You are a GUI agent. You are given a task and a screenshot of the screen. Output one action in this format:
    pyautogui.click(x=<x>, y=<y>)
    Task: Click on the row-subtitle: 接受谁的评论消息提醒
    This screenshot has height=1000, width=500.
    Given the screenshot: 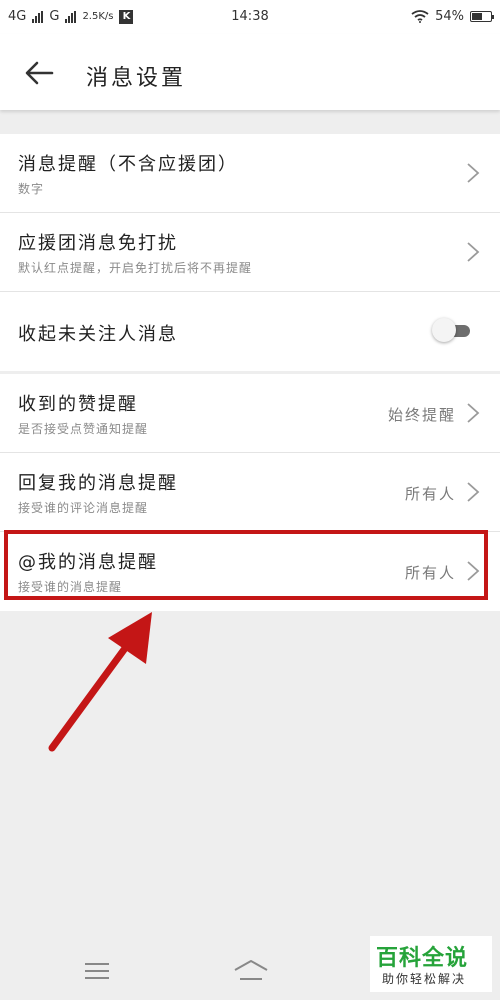 What is the action you would take?
    pyautogui.click(x=83, y=508)
    